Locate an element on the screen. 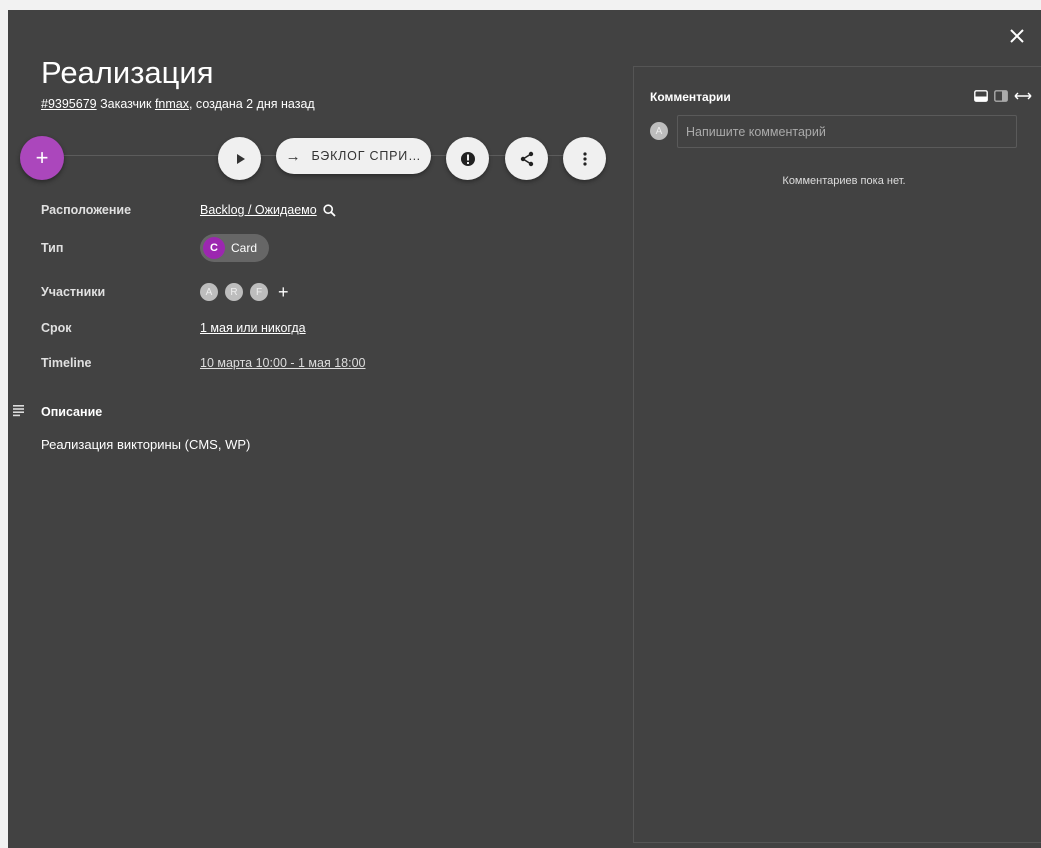 The width and height of the screenshot is (1041, 848). customer-prefix: Заказчик is located at coordinates (126, 104).